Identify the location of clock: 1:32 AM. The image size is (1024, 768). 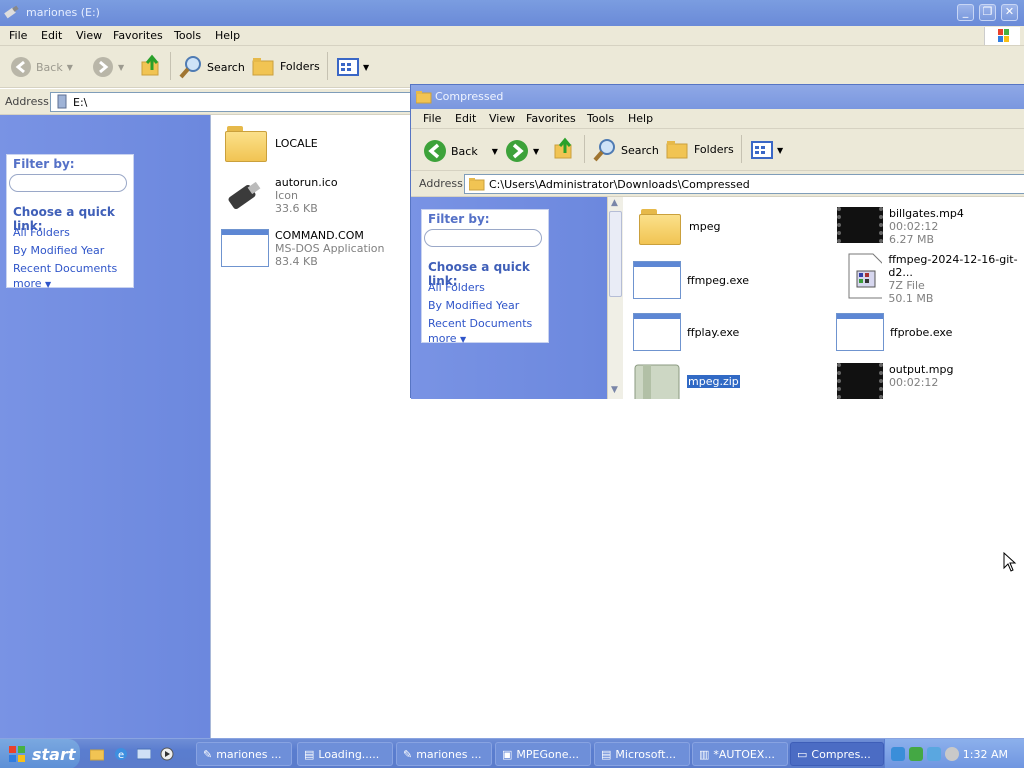
(985, 754).